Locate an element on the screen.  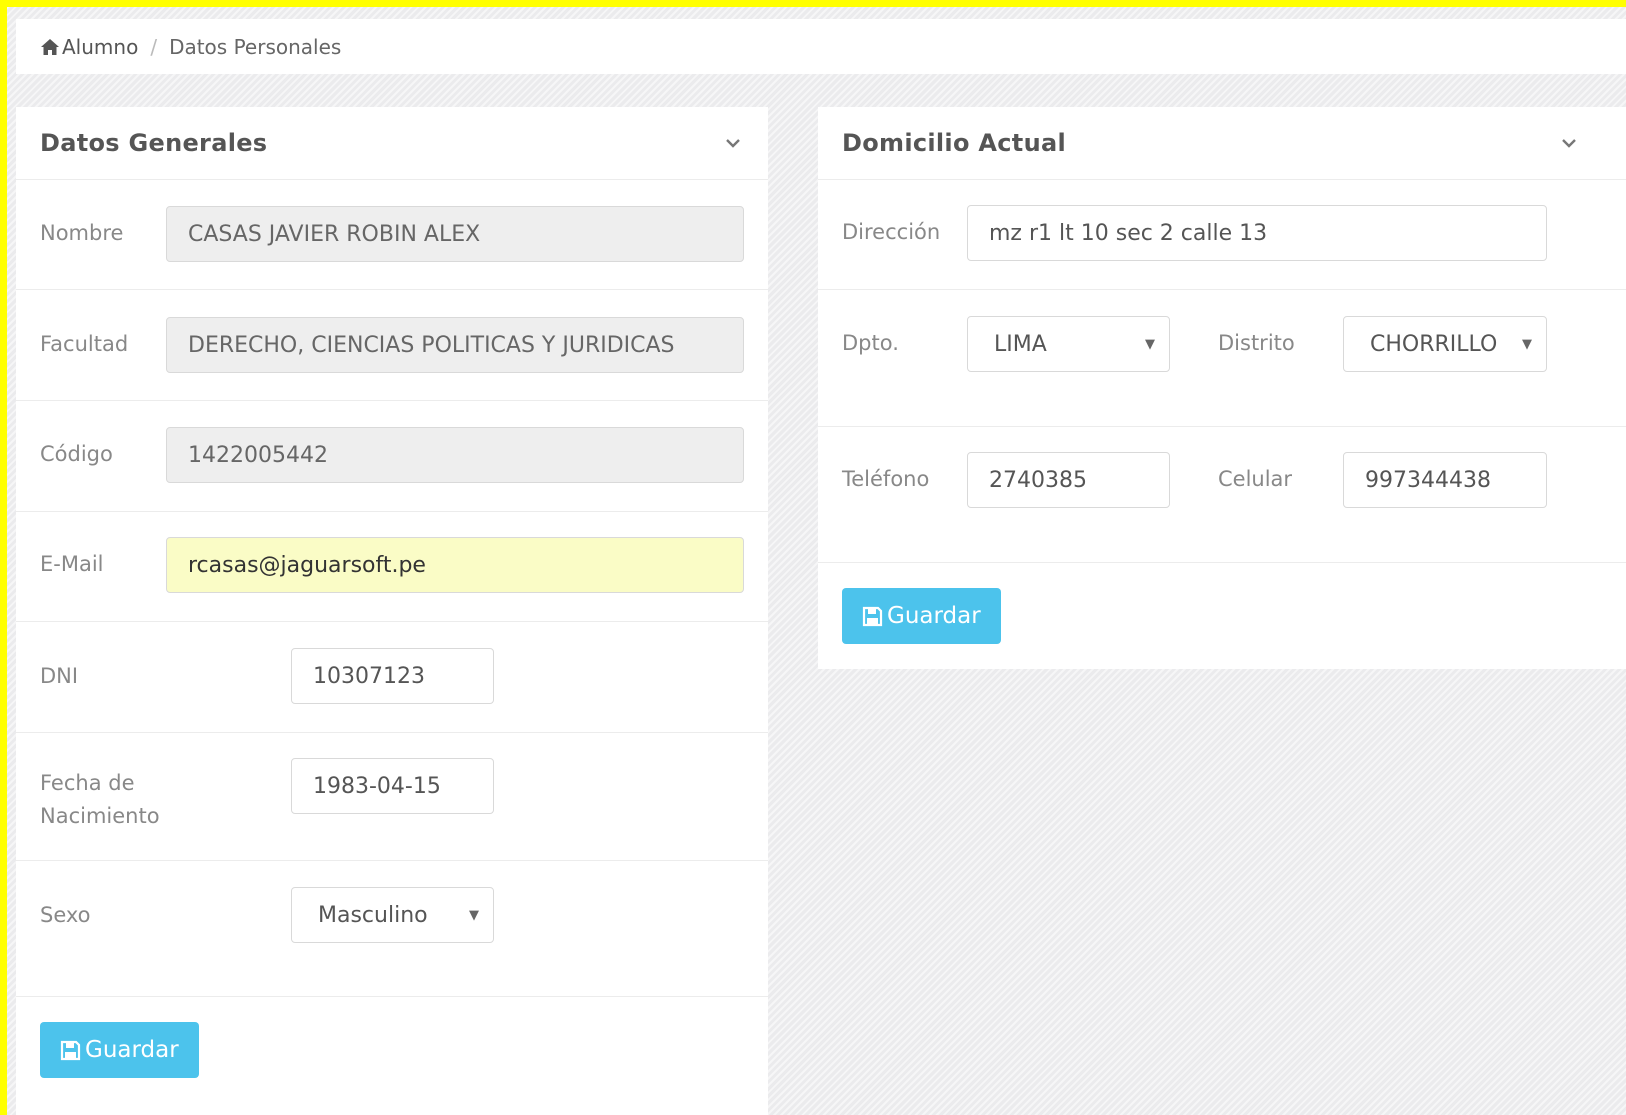
codigo-row: Código 1422005442 is located at coordinates (392, 456).